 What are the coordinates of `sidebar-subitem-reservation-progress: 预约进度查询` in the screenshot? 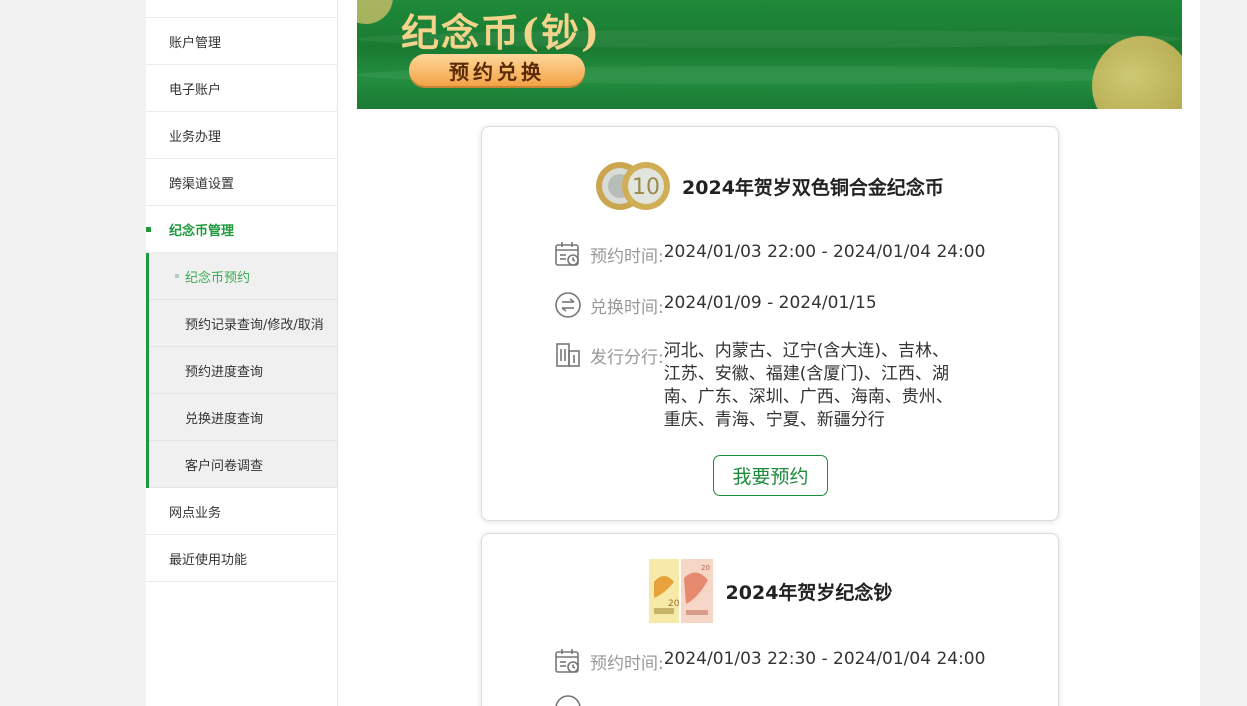 It's located at (243, 370).